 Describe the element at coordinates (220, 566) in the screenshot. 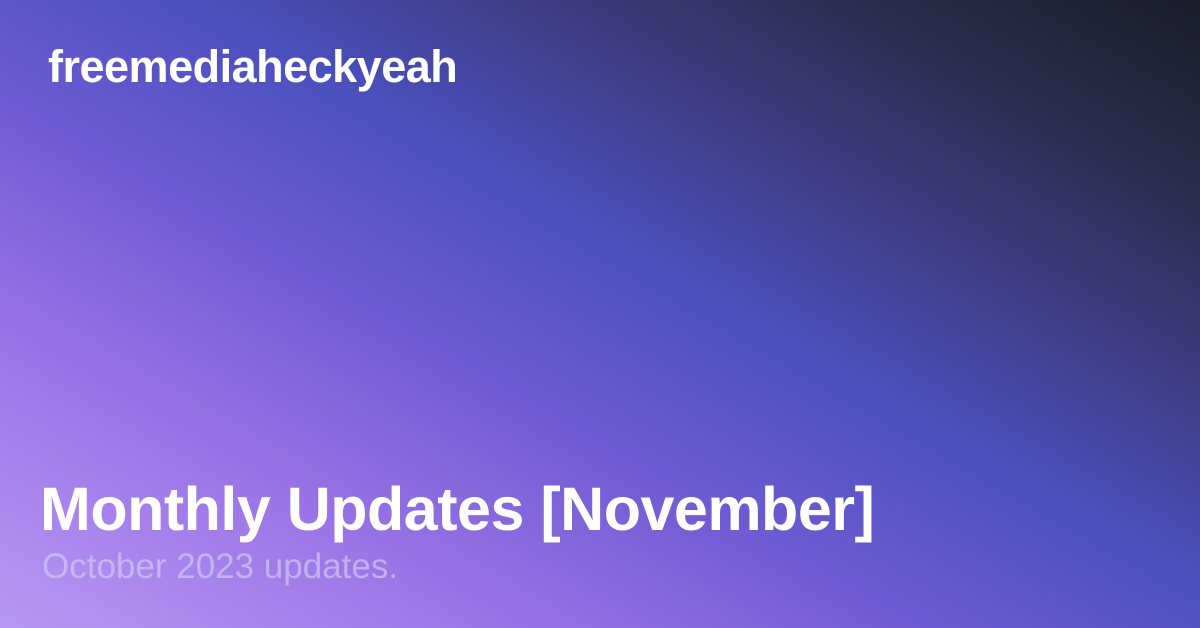

I see `post-excerpt: October 2023 updates.` at that location.